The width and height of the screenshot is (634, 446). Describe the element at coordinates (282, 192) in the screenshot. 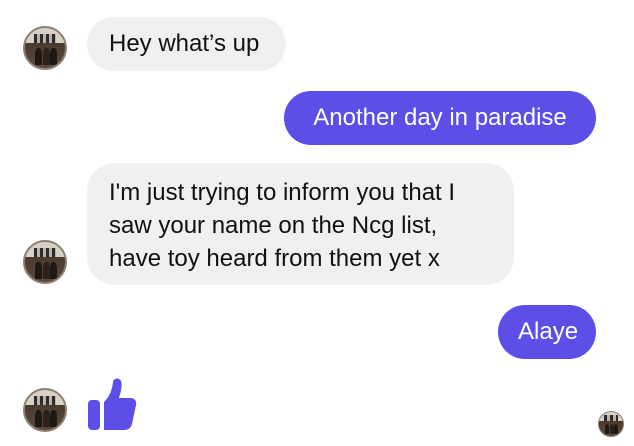

I see `message-text-line: I'm just trying to inform you that I` at that location.